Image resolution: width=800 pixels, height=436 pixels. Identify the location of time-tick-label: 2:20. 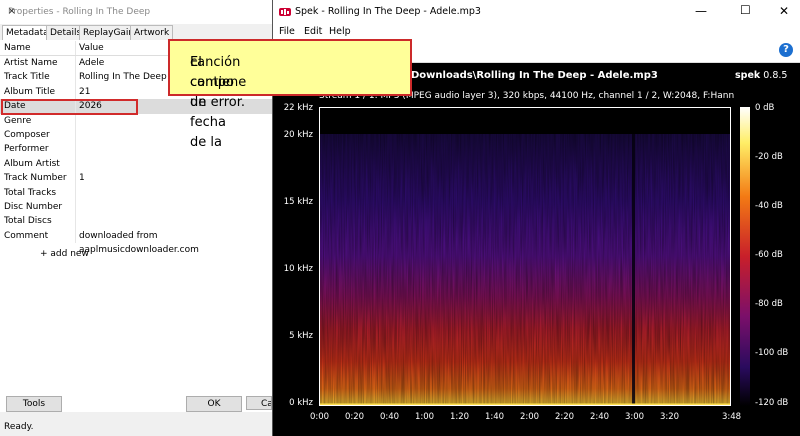
(565, 417).